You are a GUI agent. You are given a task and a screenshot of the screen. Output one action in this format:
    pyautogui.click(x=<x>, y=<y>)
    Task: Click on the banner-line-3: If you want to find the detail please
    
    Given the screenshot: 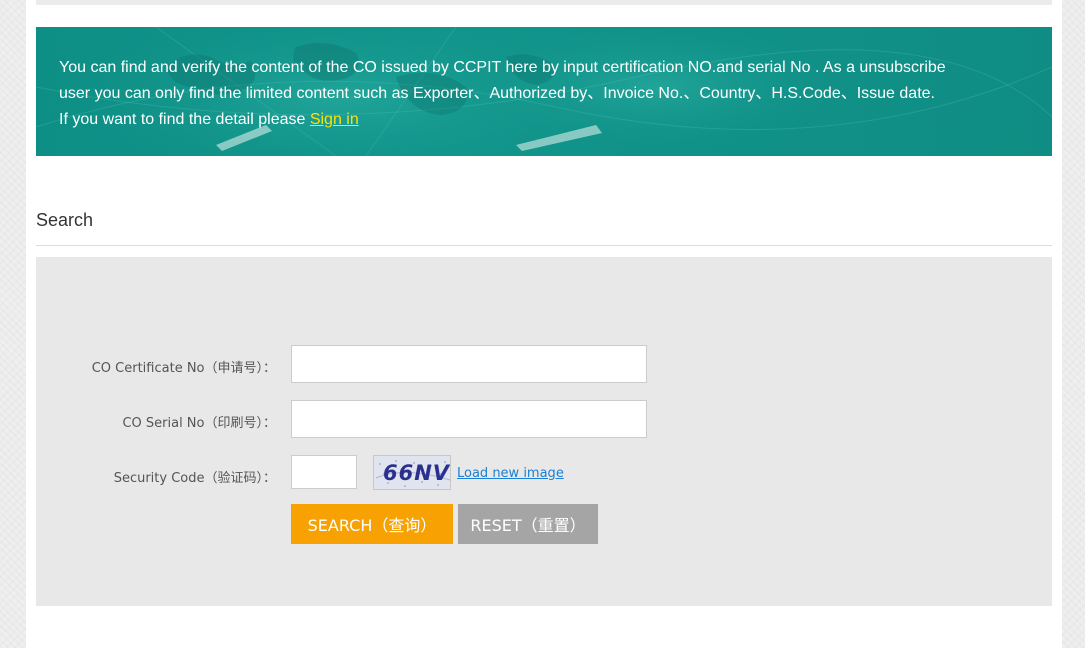 What is the action you would take?
    pyautogui.click(x=184, y=119)
    